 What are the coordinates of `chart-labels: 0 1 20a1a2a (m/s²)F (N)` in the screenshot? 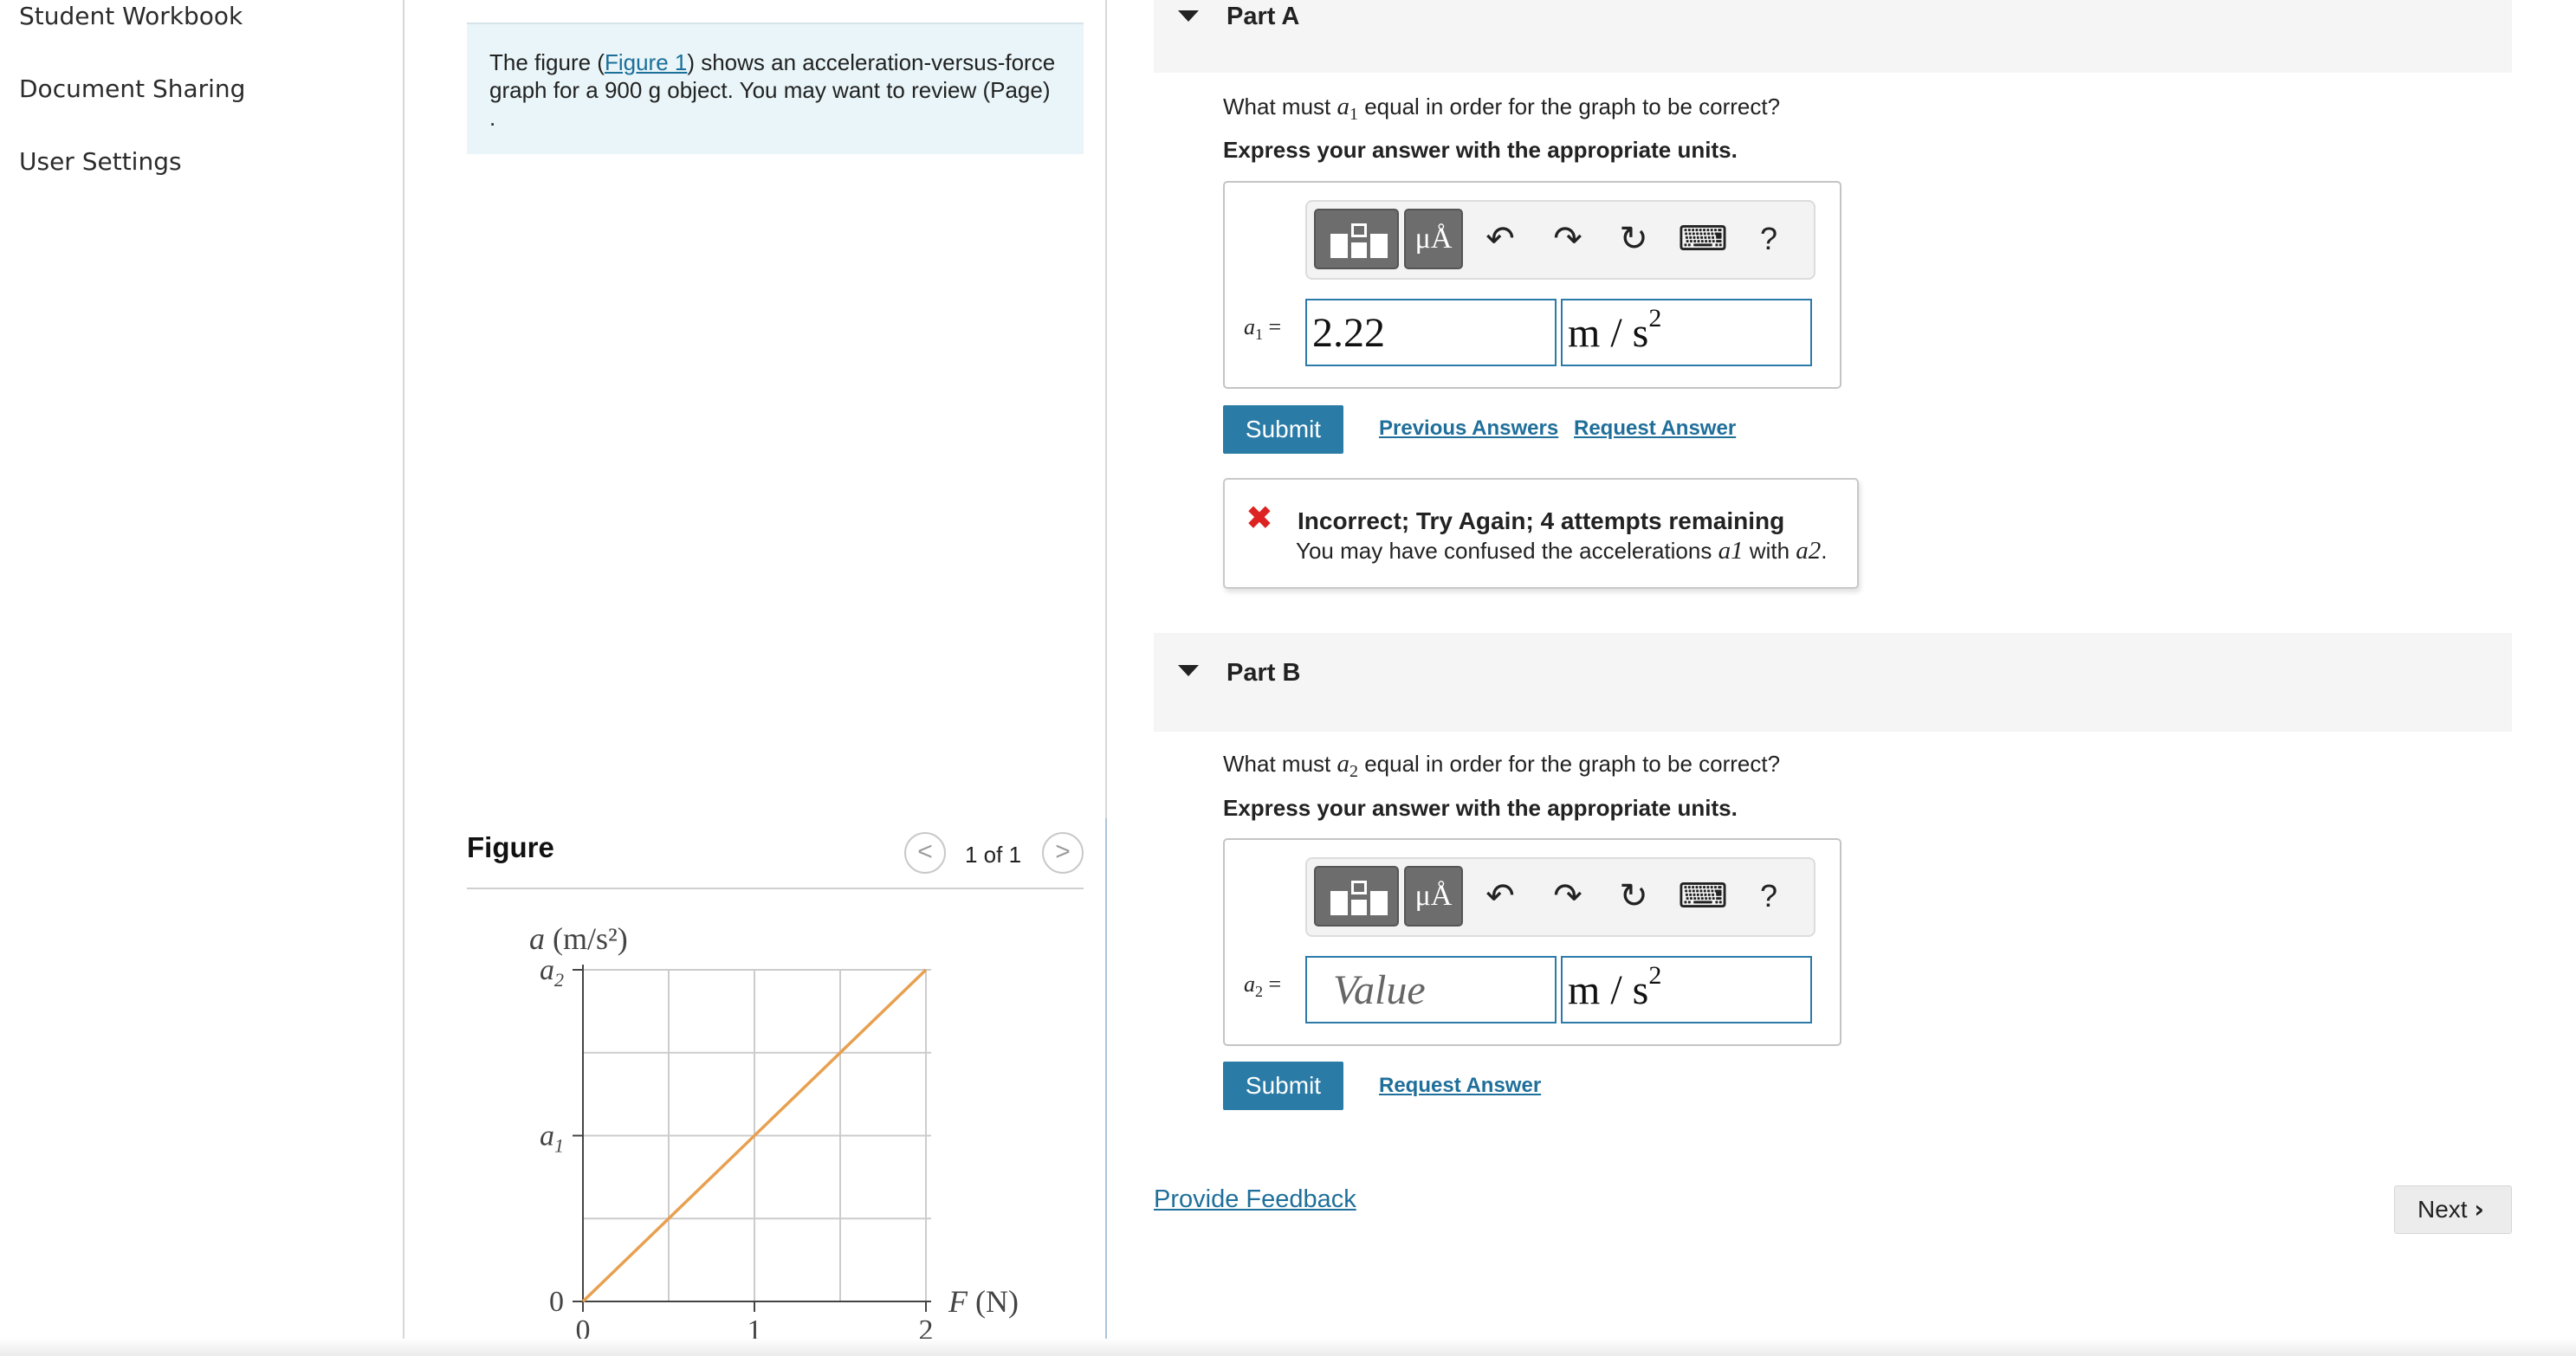 It's located at (774, 1131).